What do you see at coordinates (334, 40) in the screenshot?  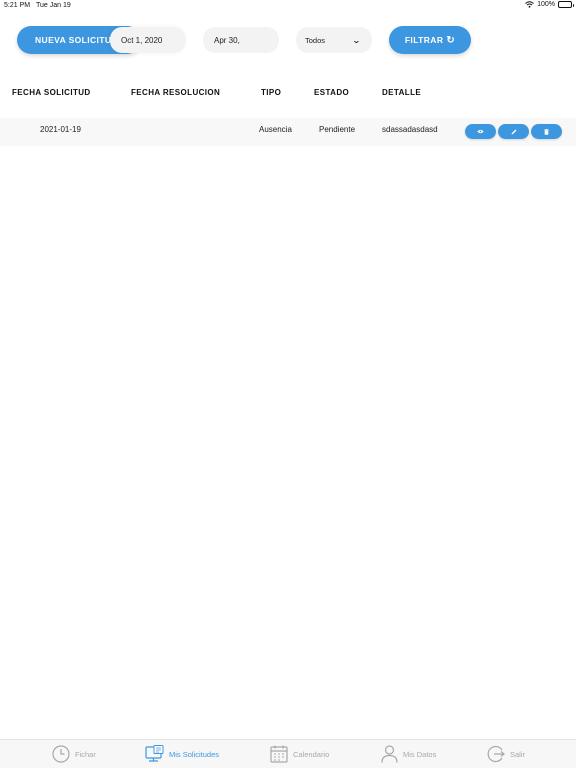 I see `type-select: Todos ⌄` at bounding box center [334, 40].